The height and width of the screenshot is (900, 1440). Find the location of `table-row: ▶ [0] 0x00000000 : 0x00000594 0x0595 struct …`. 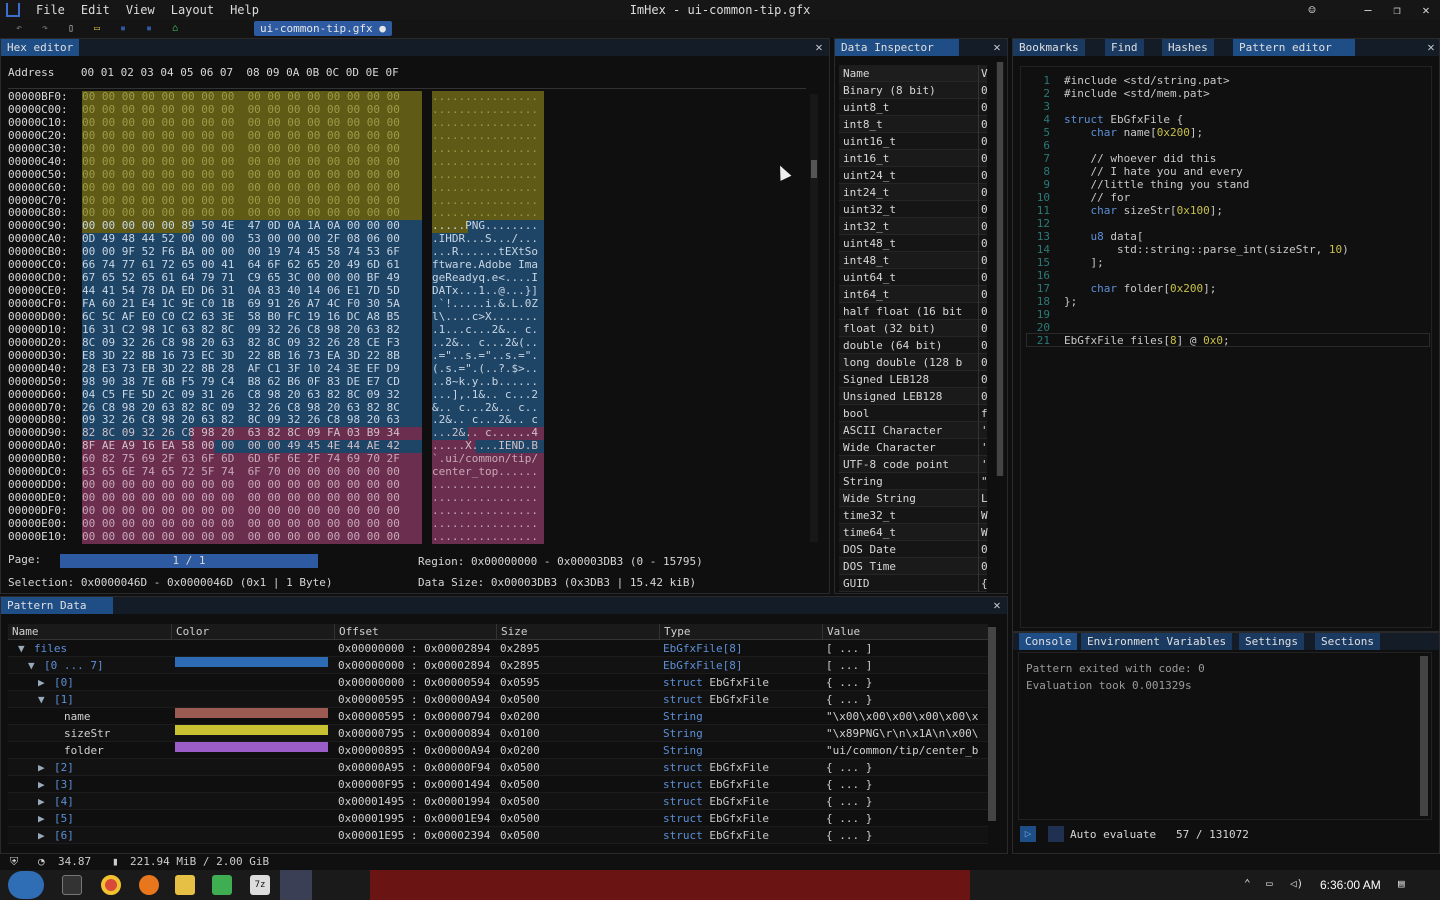

table-row: ▶ [0] 0x00000000 : 0x00000594 0x0595 struct … is located at coordinates (498, 682).